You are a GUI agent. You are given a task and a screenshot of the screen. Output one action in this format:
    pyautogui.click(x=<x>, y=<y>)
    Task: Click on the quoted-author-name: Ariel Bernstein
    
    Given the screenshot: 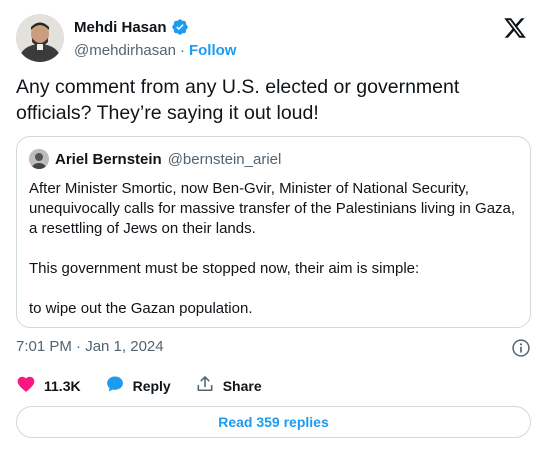 What is the action you would take?
    pyautogui.click(x=108, y=159)
    